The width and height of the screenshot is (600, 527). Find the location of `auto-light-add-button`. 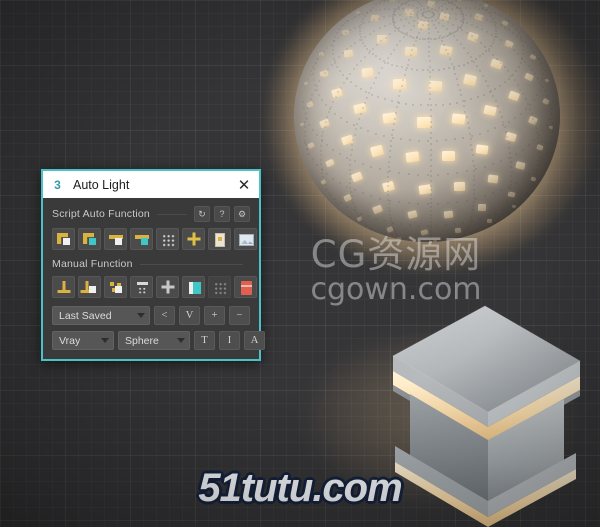

auto-light-add-button is located at coordinates (193, 239).